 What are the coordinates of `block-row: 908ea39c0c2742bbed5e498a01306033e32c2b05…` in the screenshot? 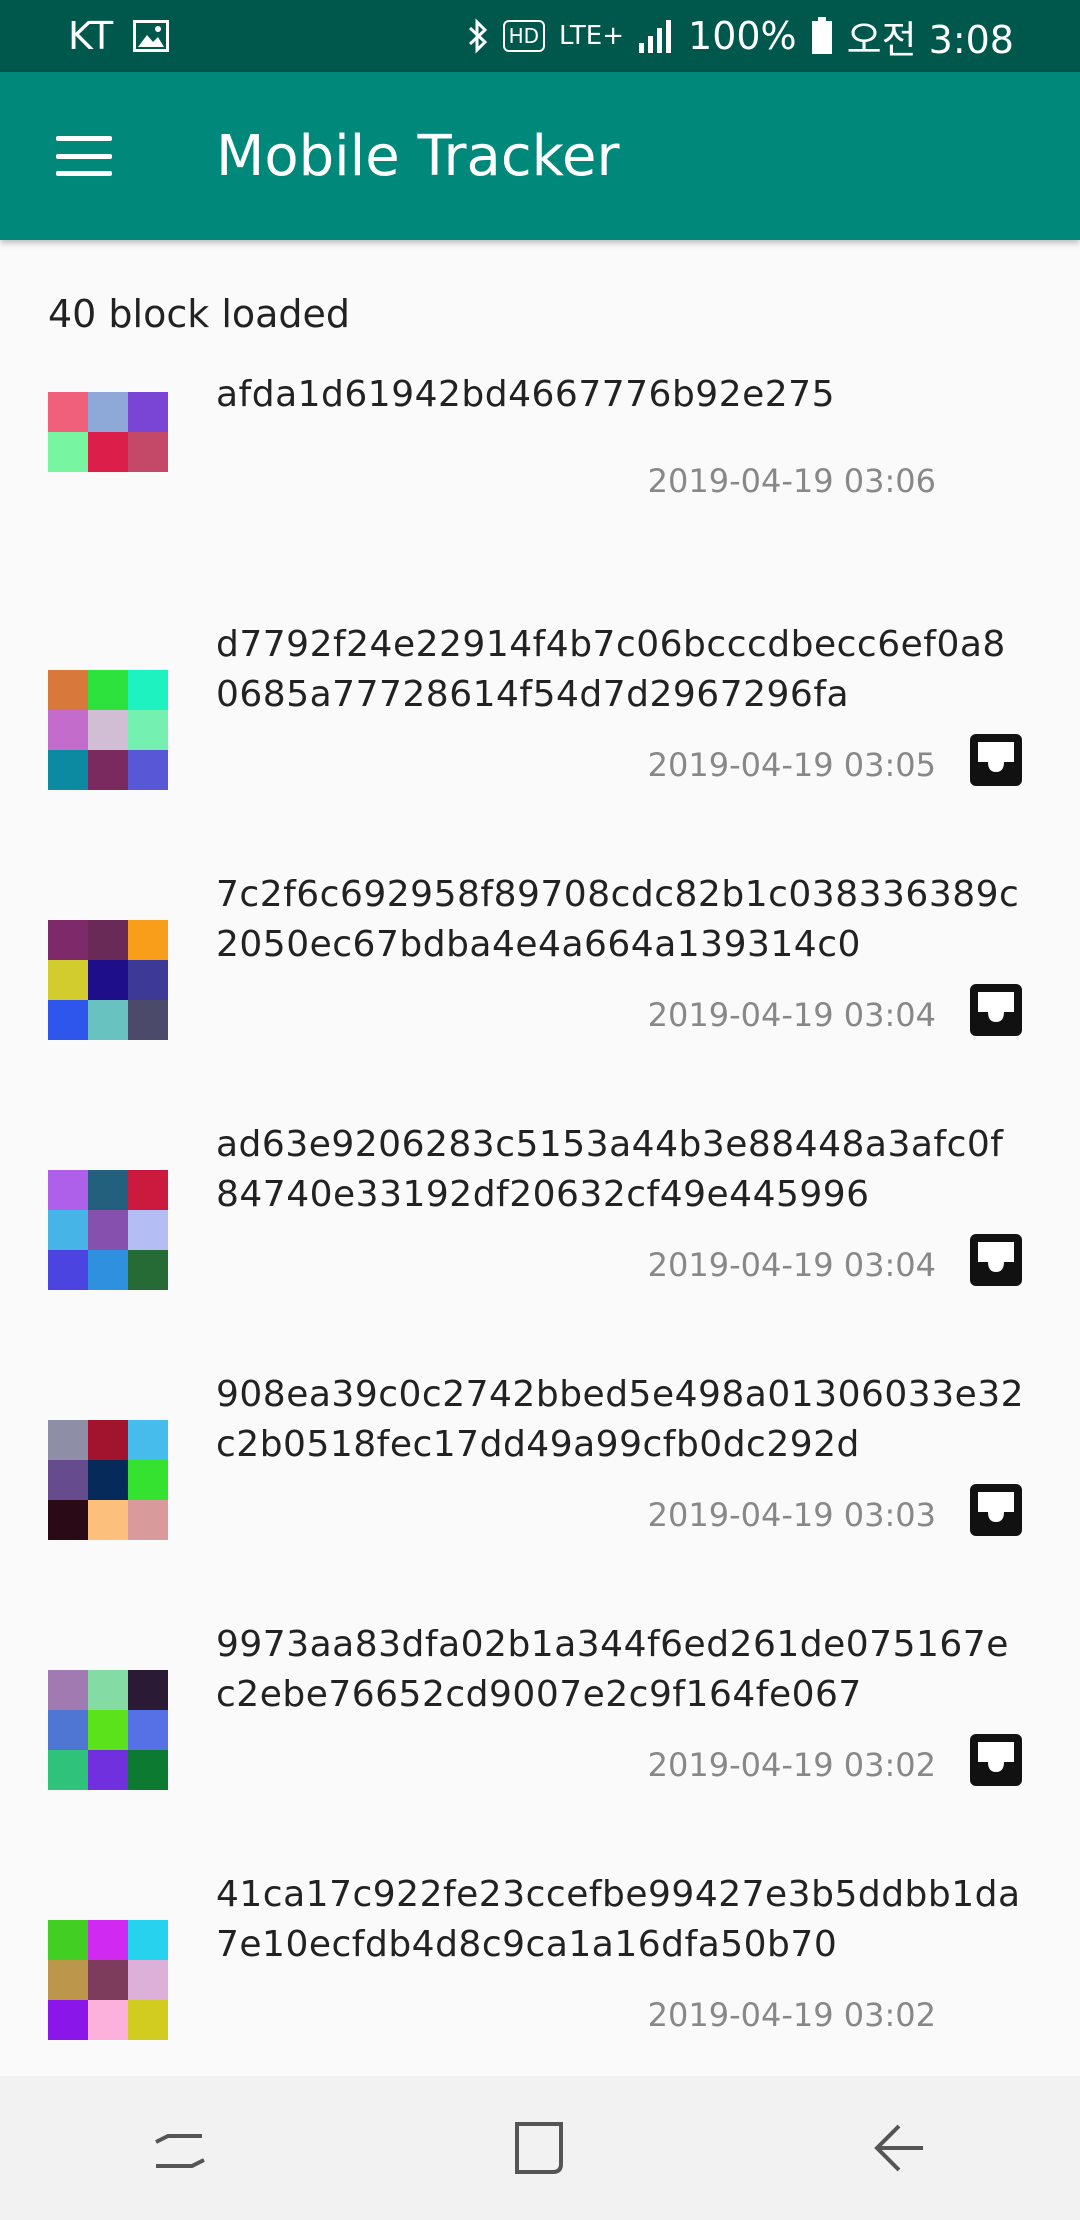 It's located at (540, 1485).